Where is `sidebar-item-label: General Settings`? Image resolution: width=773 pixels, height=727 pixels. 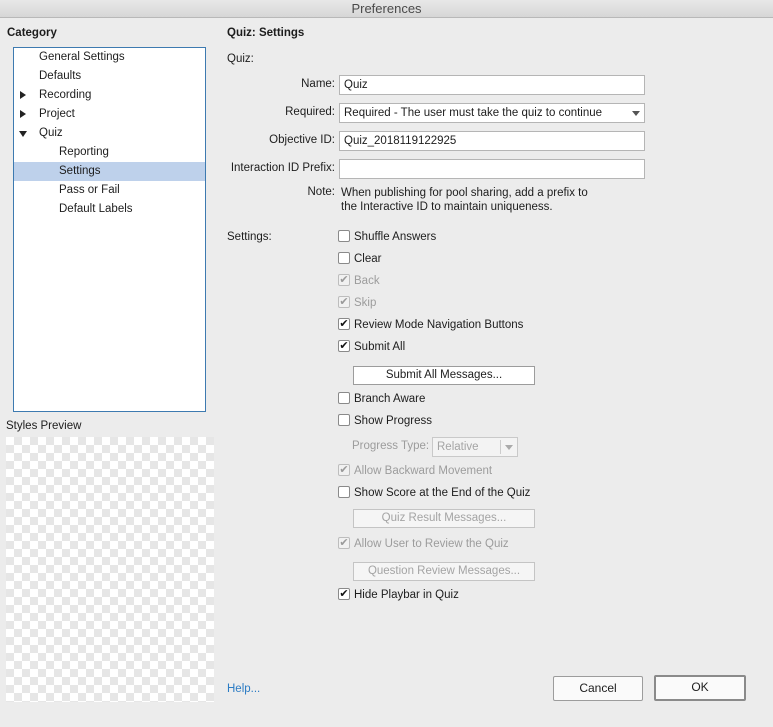
sidebar-item-label: General Settings is located at coordinates (82, 57).